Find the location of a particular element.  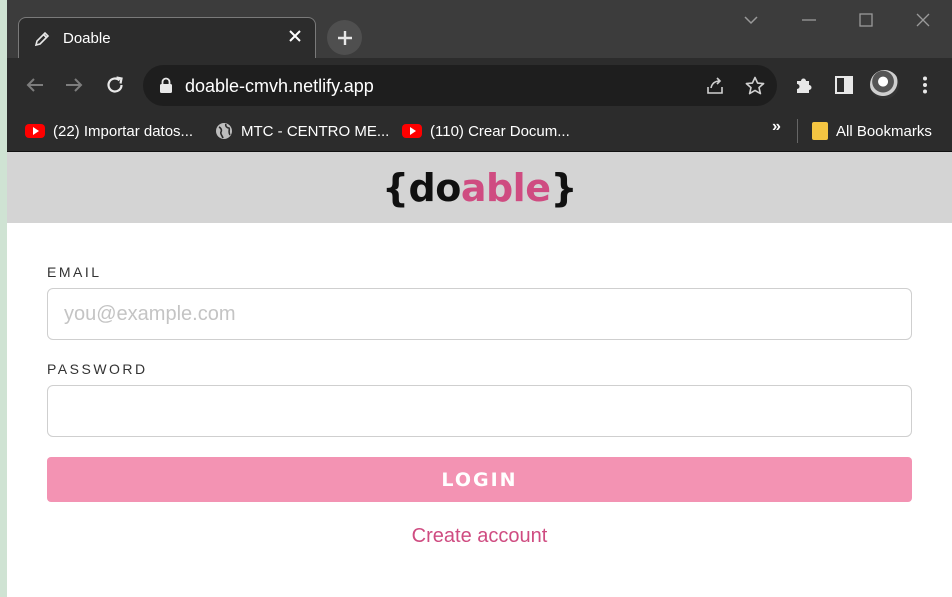

password-field is located at coordinates (479, 411).